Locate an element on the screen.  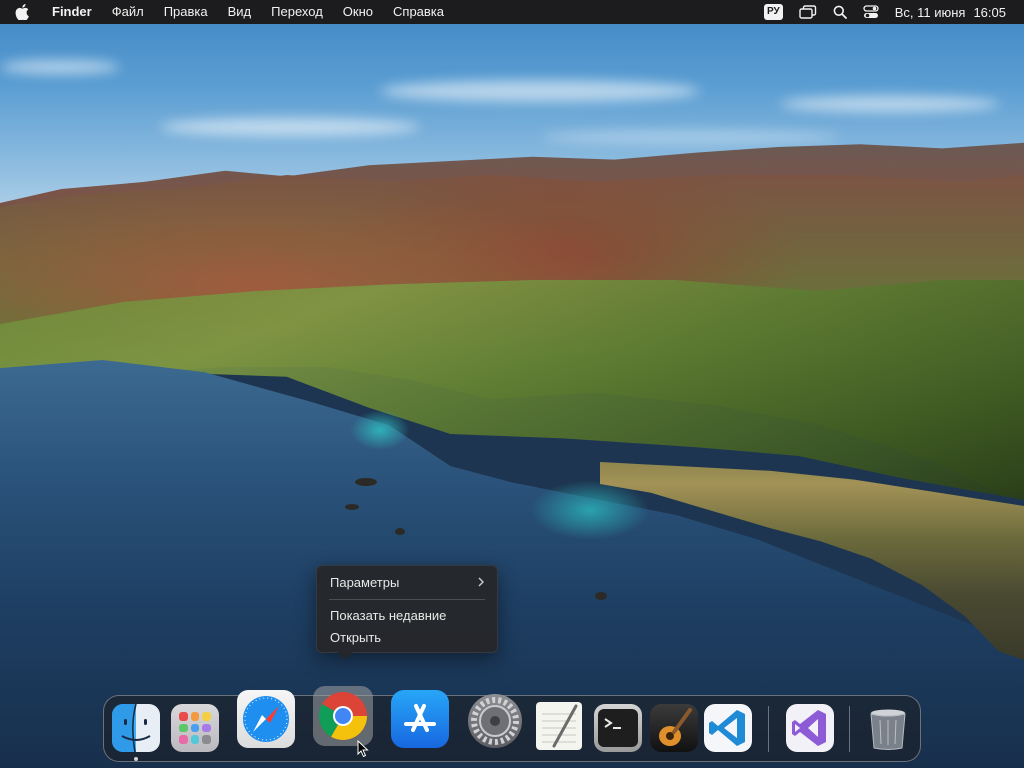
dock-finder-icon is located at coordinates (136, 728).